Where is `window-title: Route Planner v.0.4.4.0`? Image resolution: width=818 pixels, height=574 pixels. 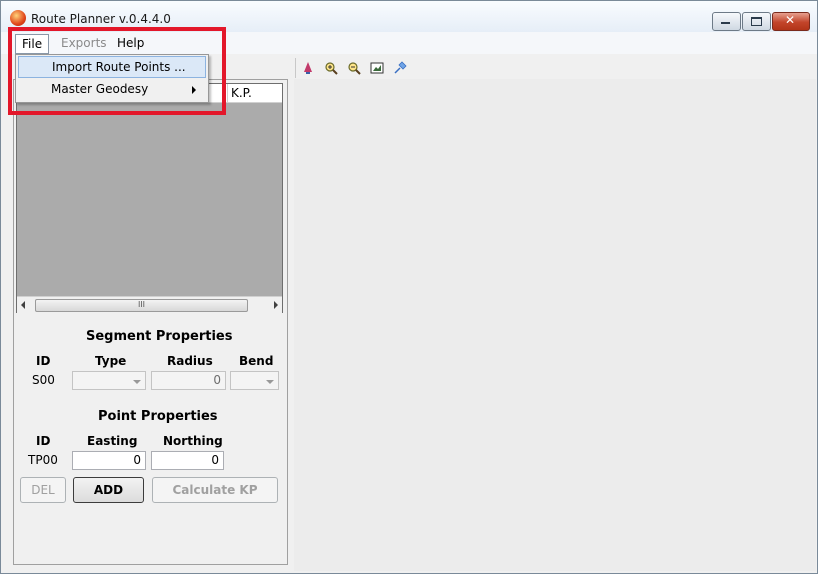 window-title: Route Planner v.0.4.4.0 is located at coordinates (101, 19).